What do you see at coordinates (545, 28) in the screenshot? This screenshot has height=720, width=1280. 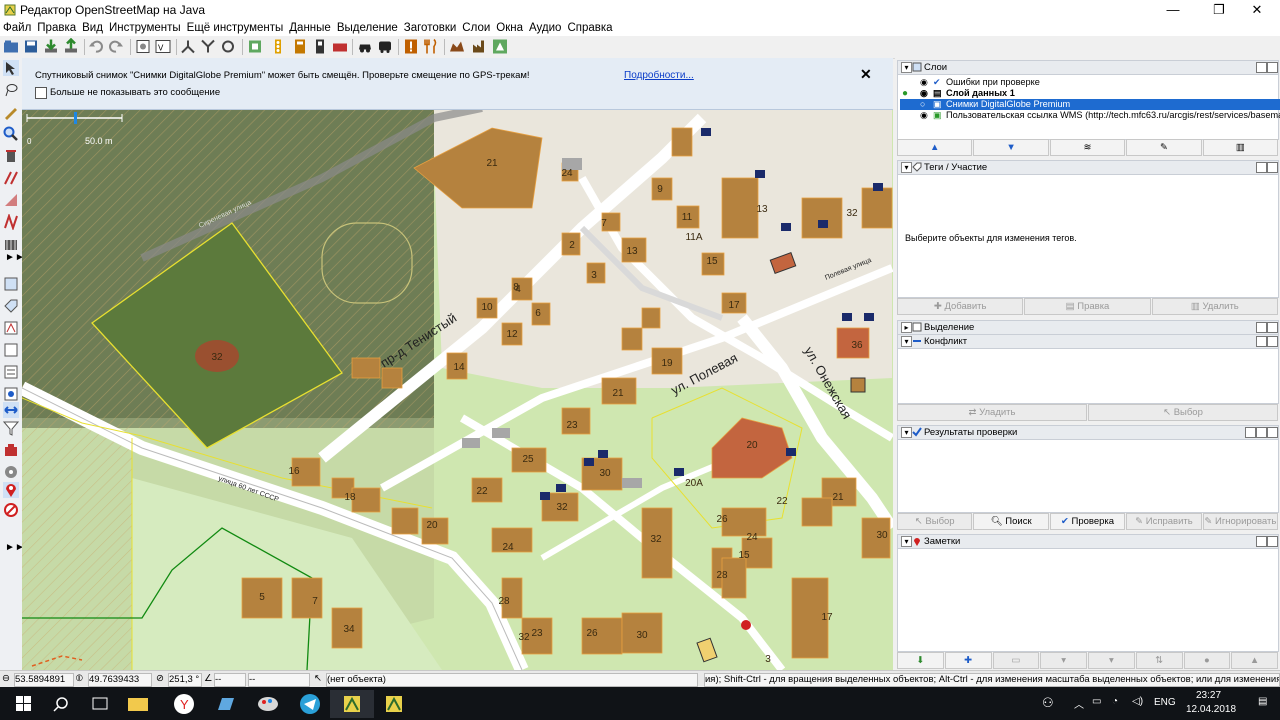 I see `menu-audio: Аудио` at bounding box center [545, 28].